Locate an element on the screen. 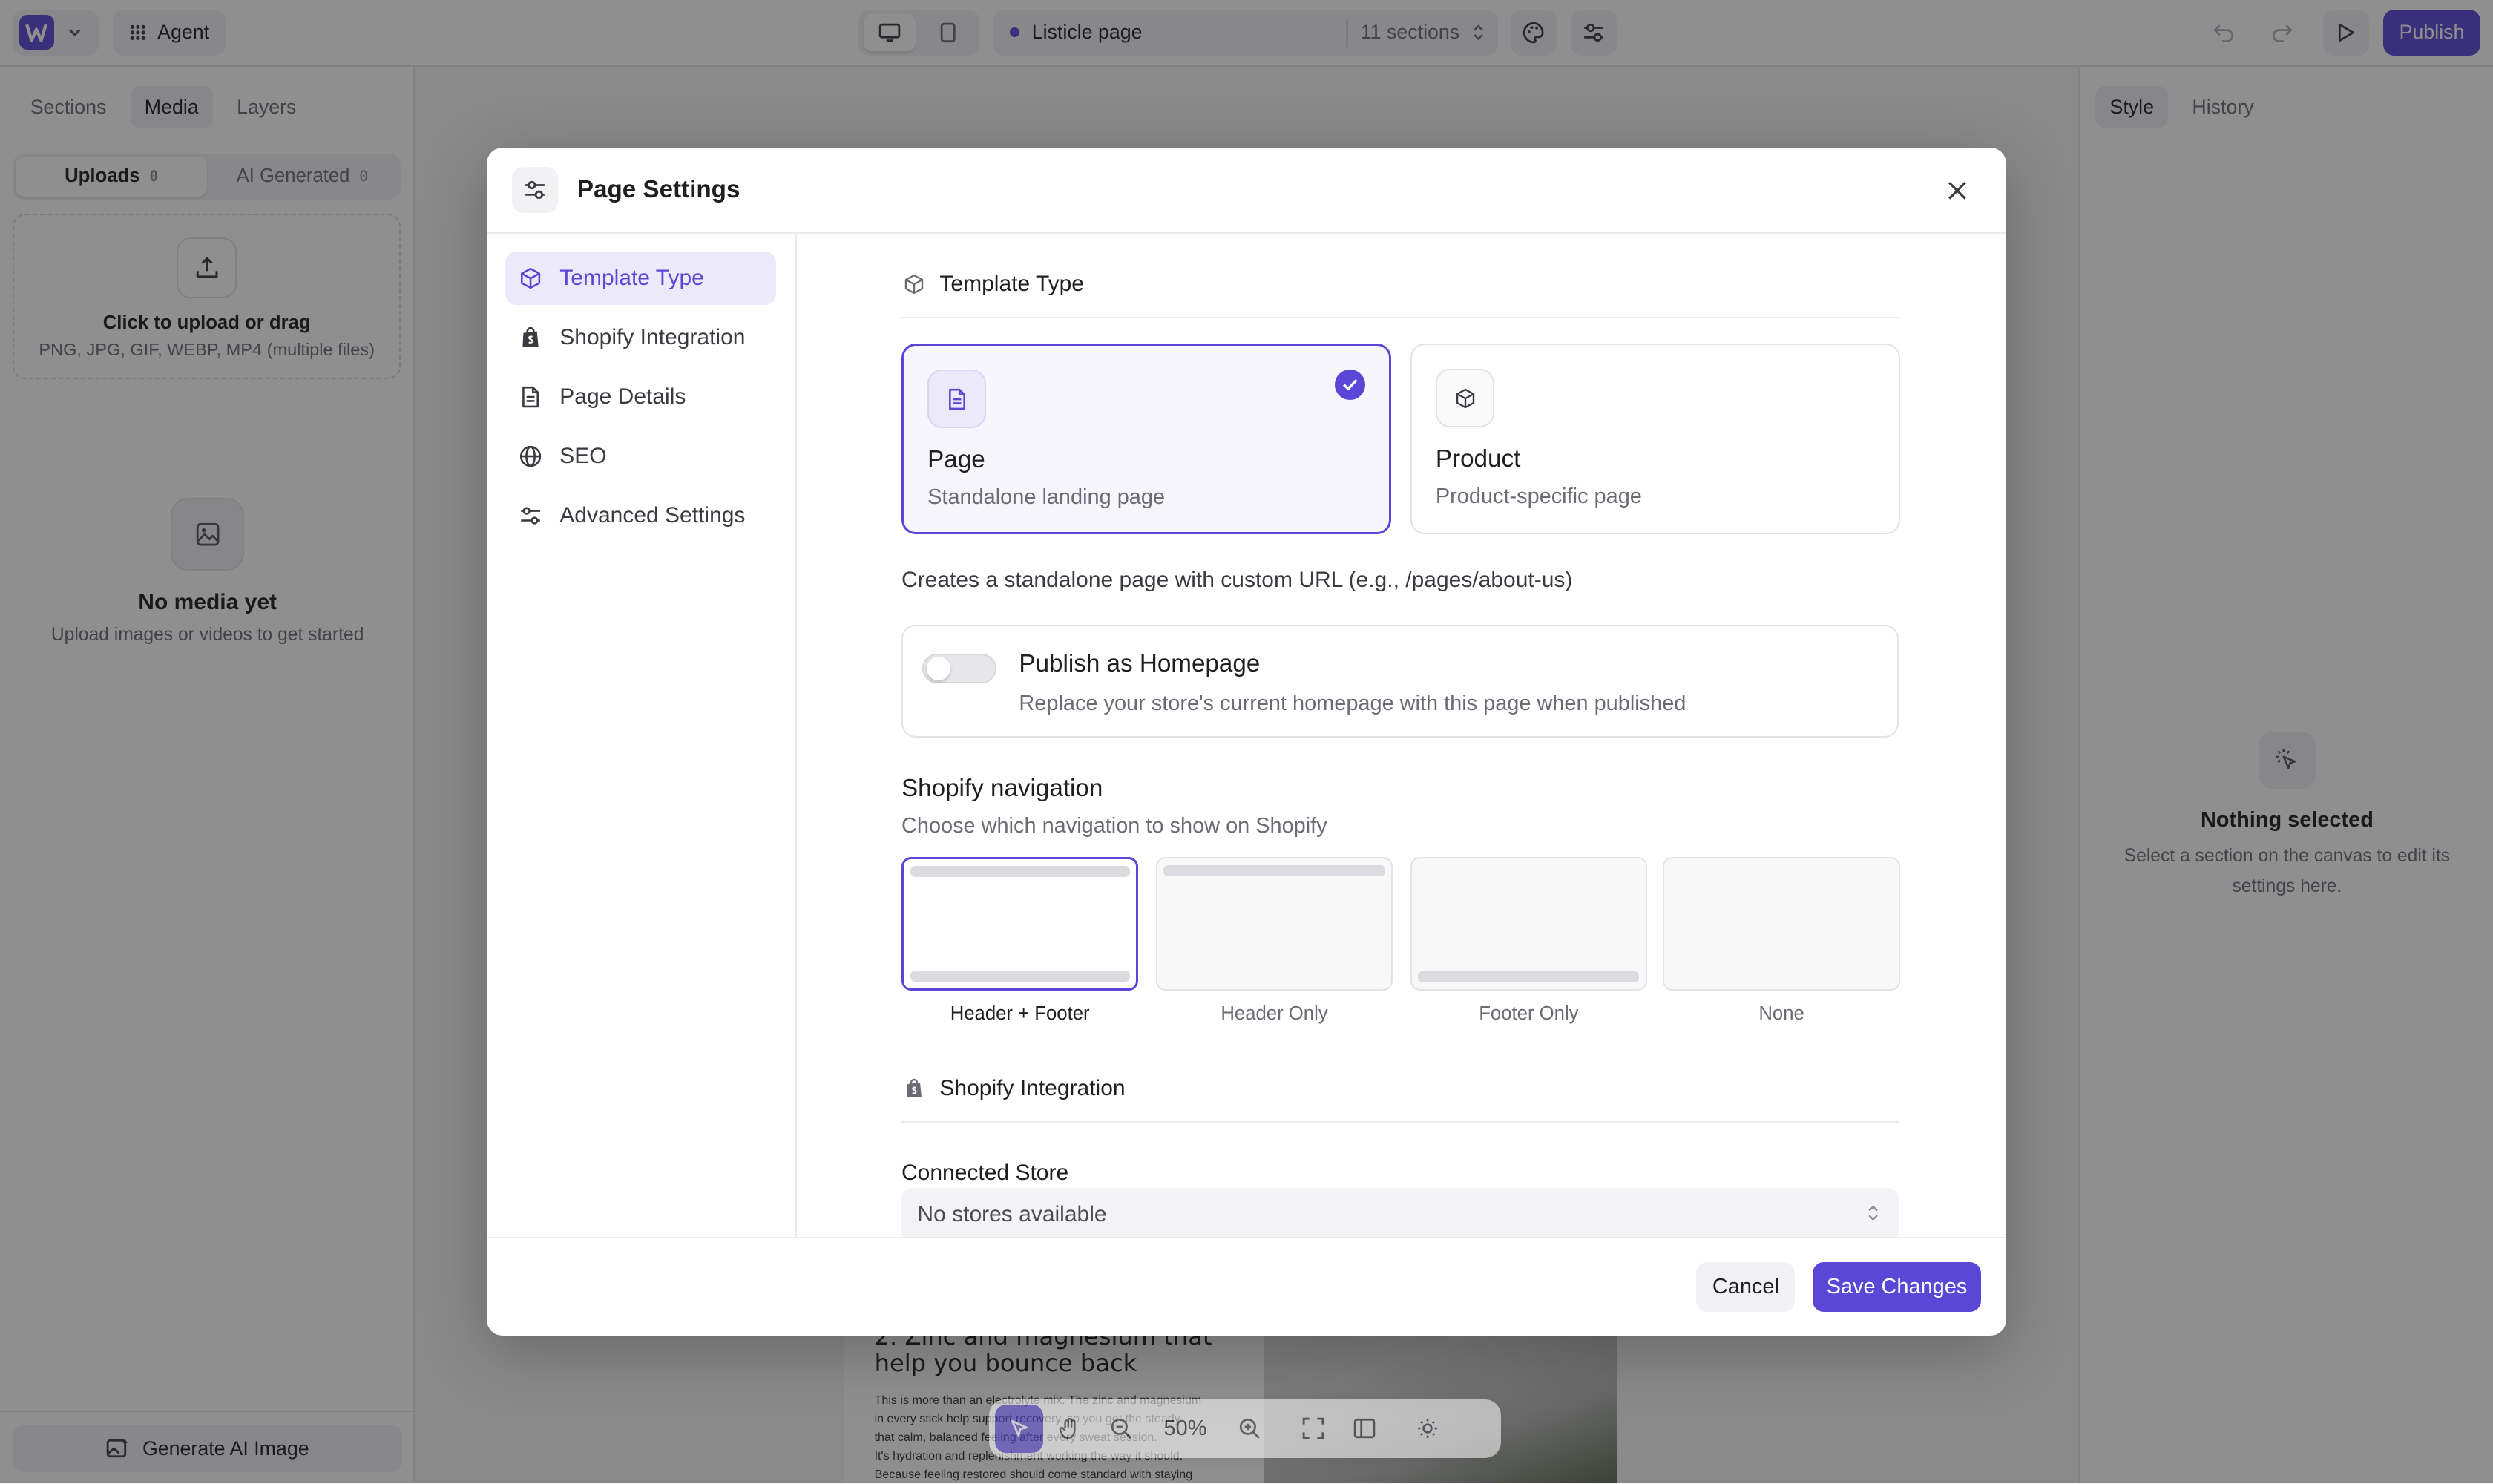 The image size is (2493, 1484). pointer-icon is located at coordinates (1019, 1428).